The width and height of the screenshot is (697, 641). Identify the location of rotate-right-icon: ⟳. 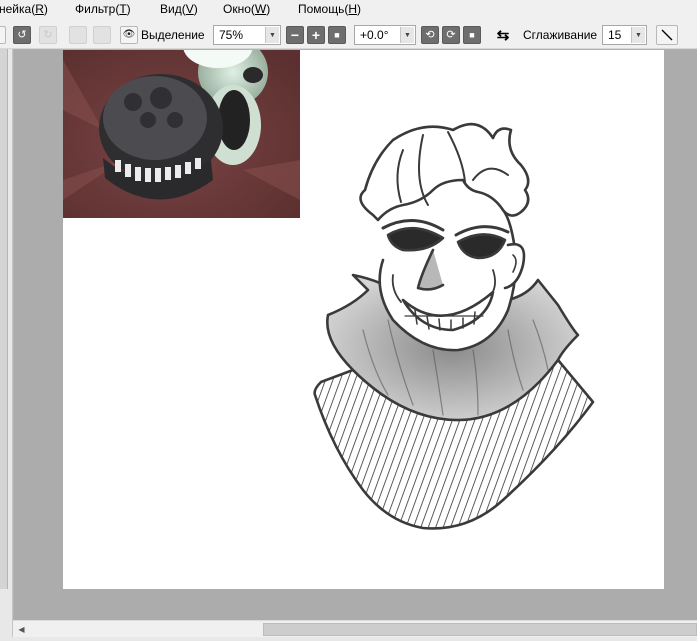
(451, 34).